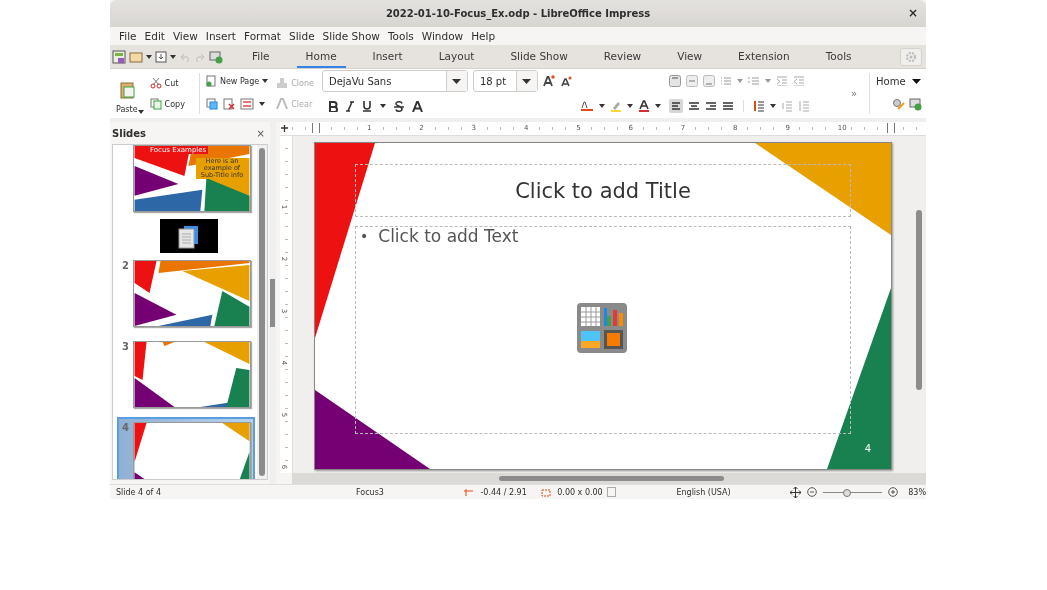 The width and height of the screenshot is (1047, 590). I want to click on menu-item: Insert, so click(220, 36).